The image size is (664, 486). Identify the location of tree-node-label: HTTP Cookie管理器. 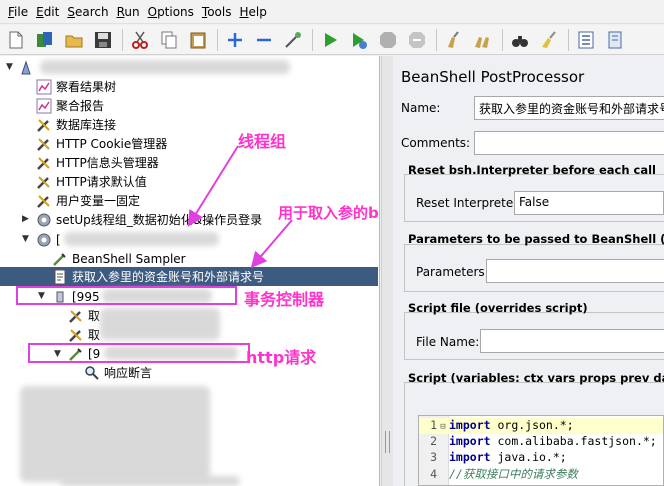
(112, 144).